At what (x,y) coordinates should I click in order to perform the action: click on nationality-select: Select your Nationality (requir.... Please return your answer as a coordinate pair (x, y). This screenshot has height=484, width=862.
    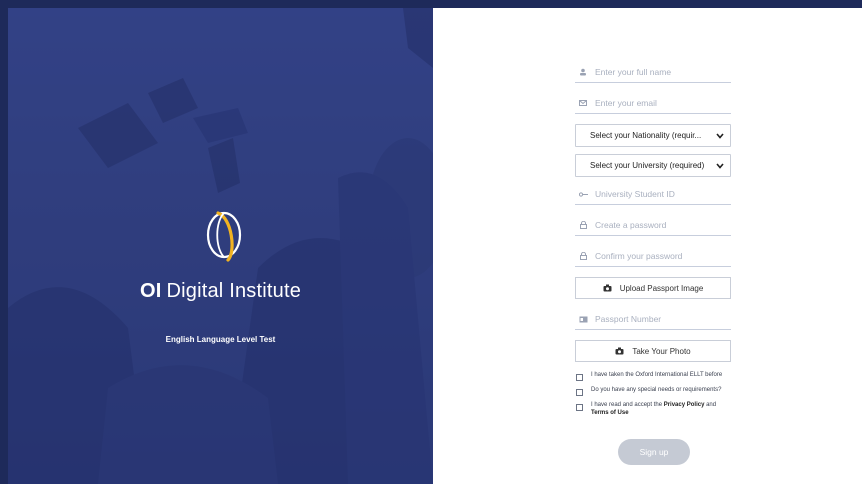
    Looking at the image, I should click on (653, 135).